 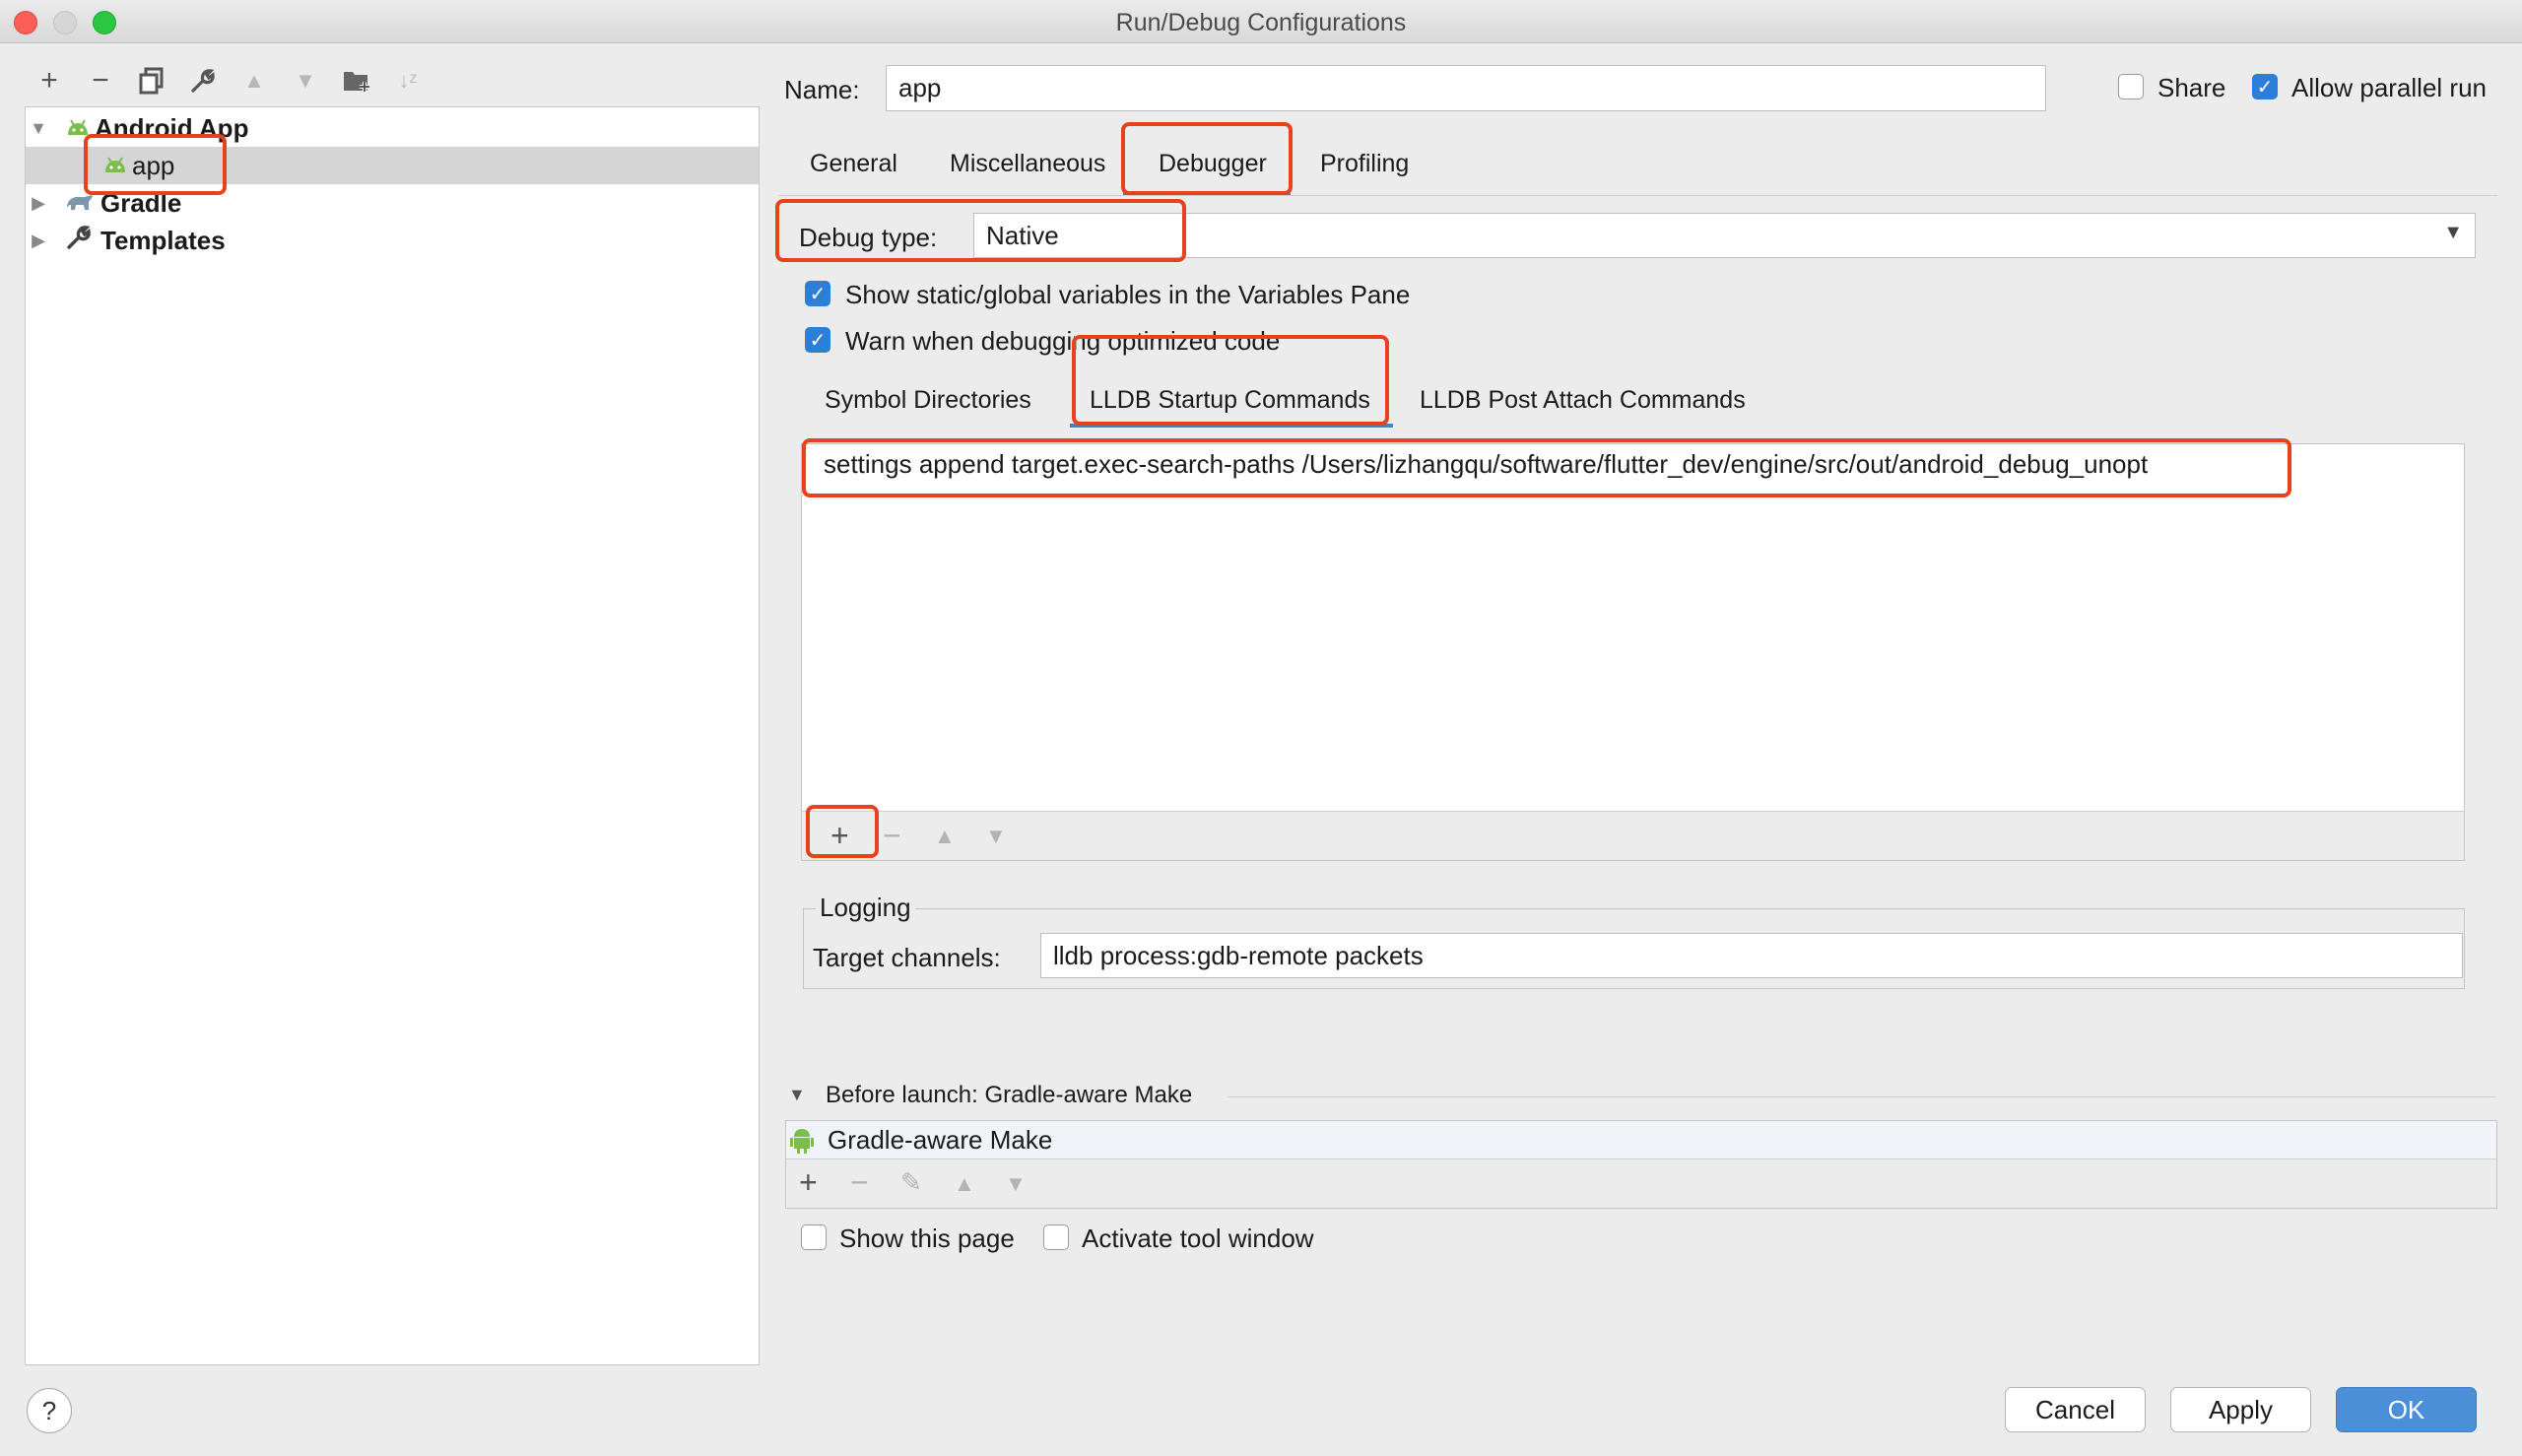 What do you see at coordinates (2406, 1409) in the screenshot?
I see `ok-button: OK` at bounding box center [2406, 1409].